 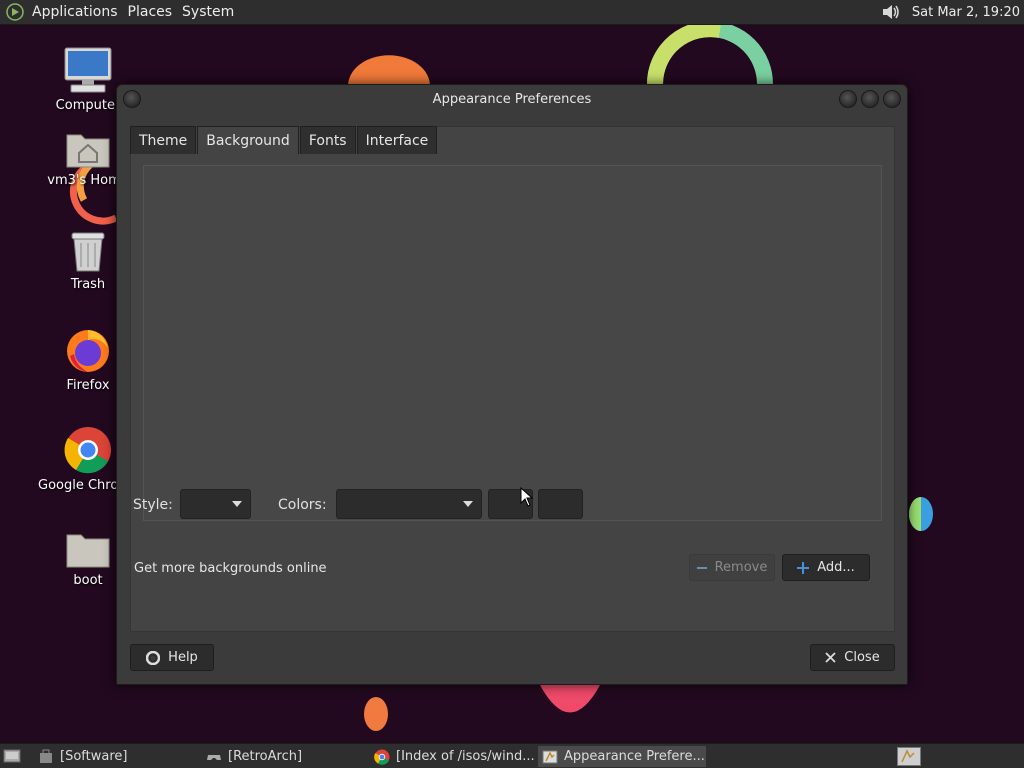 I want to click on clock: Sat Mar 2, 19:20, so click(x=966, y=12).